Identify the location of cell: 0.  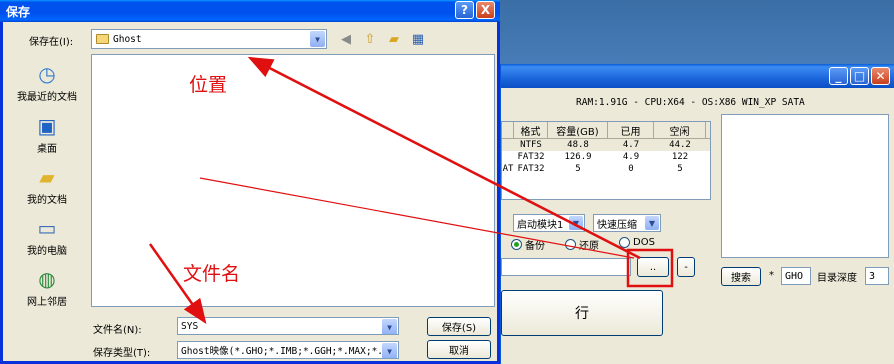
(631, 169).